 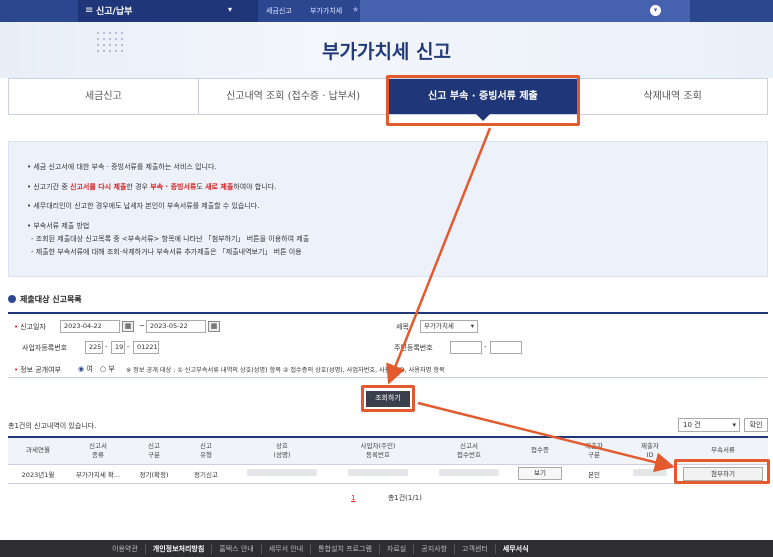 What do you see at coordinates (38, 474) in the screenshot?
I see `cell-period: 2023년1월` at bounding box center [38, 474].